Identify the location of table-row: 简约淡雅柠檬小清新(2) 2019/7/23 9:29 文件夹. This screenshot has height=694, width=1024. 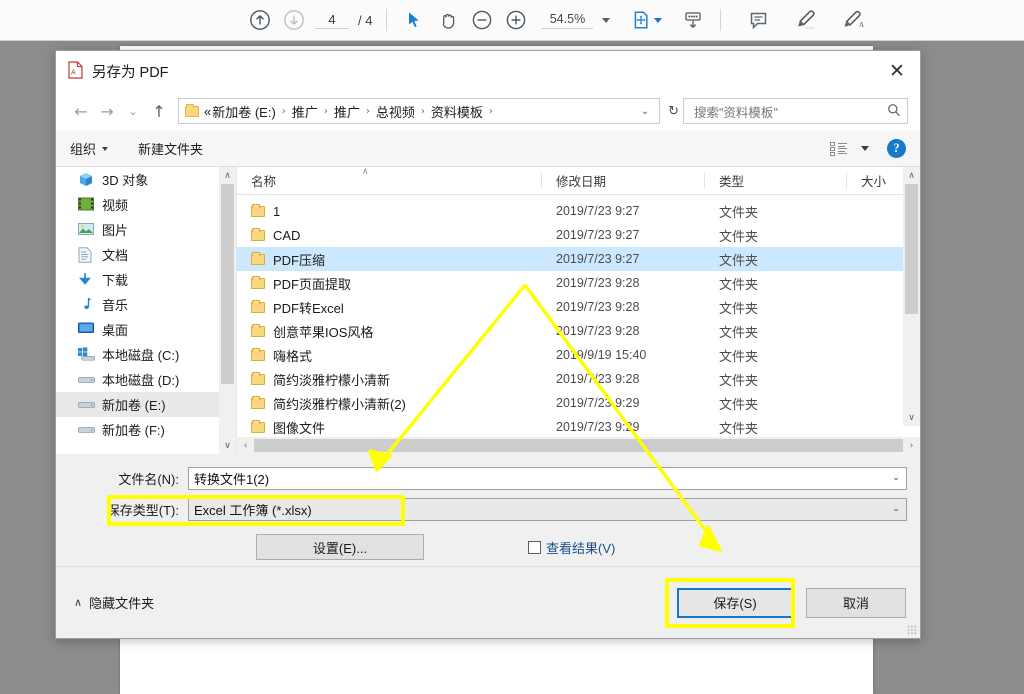
(578, 403).